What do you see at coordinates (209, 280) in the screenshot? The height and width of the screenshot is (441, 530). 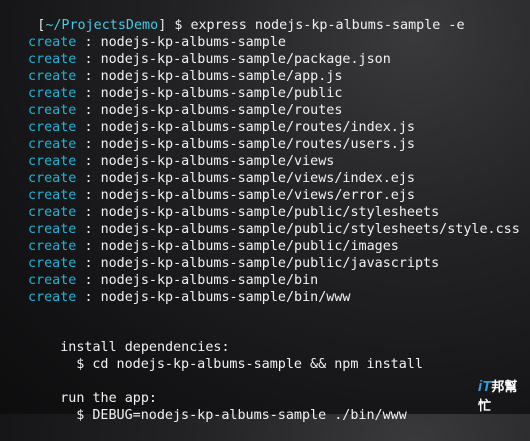 I see `created-path: nodejs-kp-albums-sample/bin` at bounding box center [209, 280].